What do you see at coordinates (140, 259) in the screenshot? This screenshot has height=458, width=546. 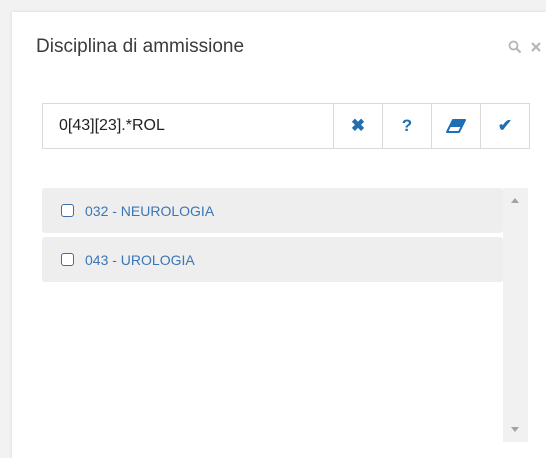 I see `list-item-label: 043 - UROLOGIA` at bounding box center [140, 259].